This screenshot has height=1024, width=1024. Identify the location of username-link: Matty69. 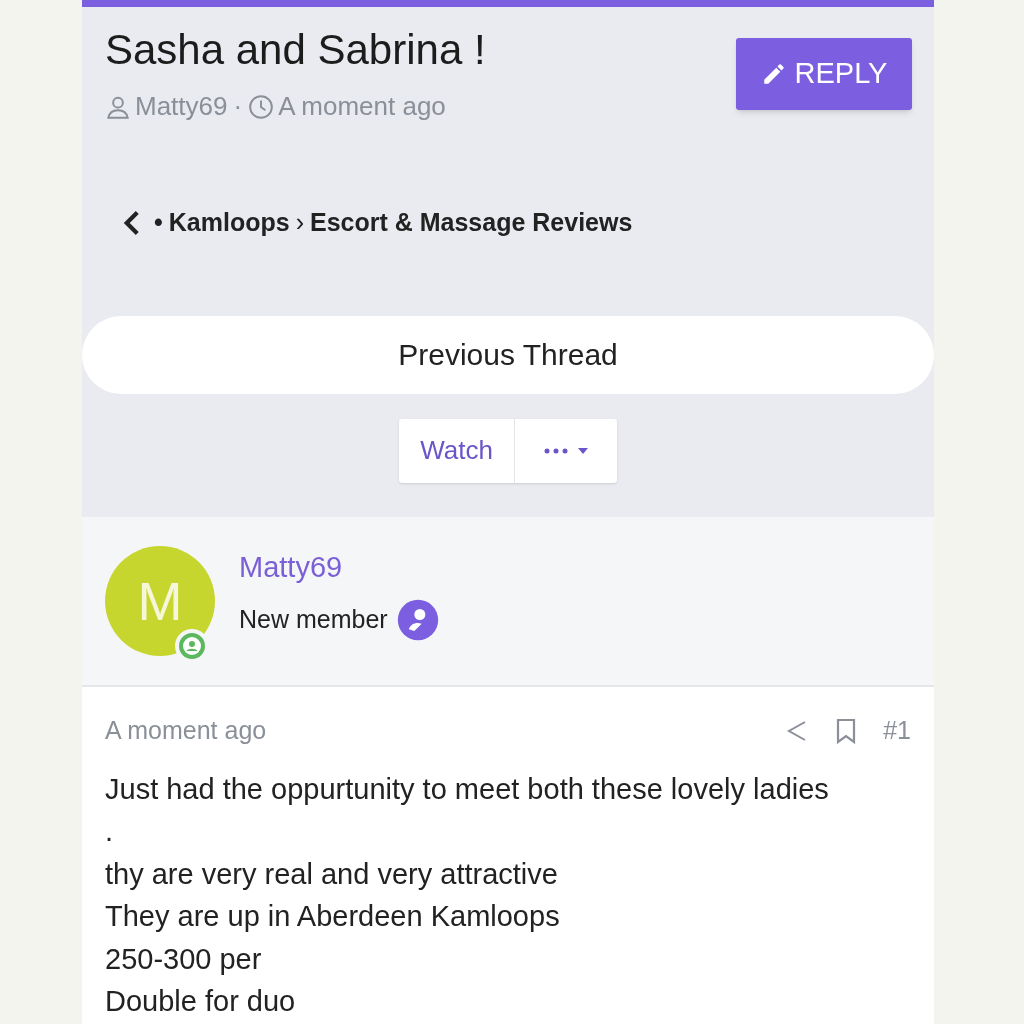
(339, 568).